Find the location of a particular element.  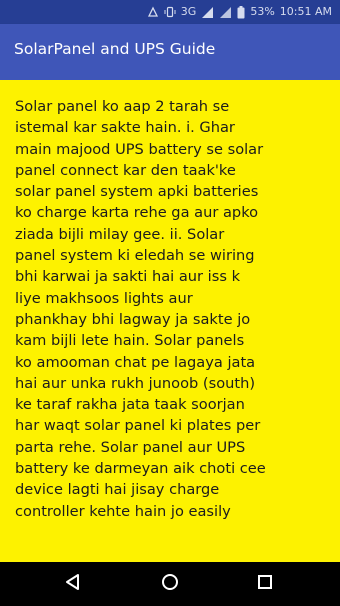

signal-icon is located at coordinates (207, 12).